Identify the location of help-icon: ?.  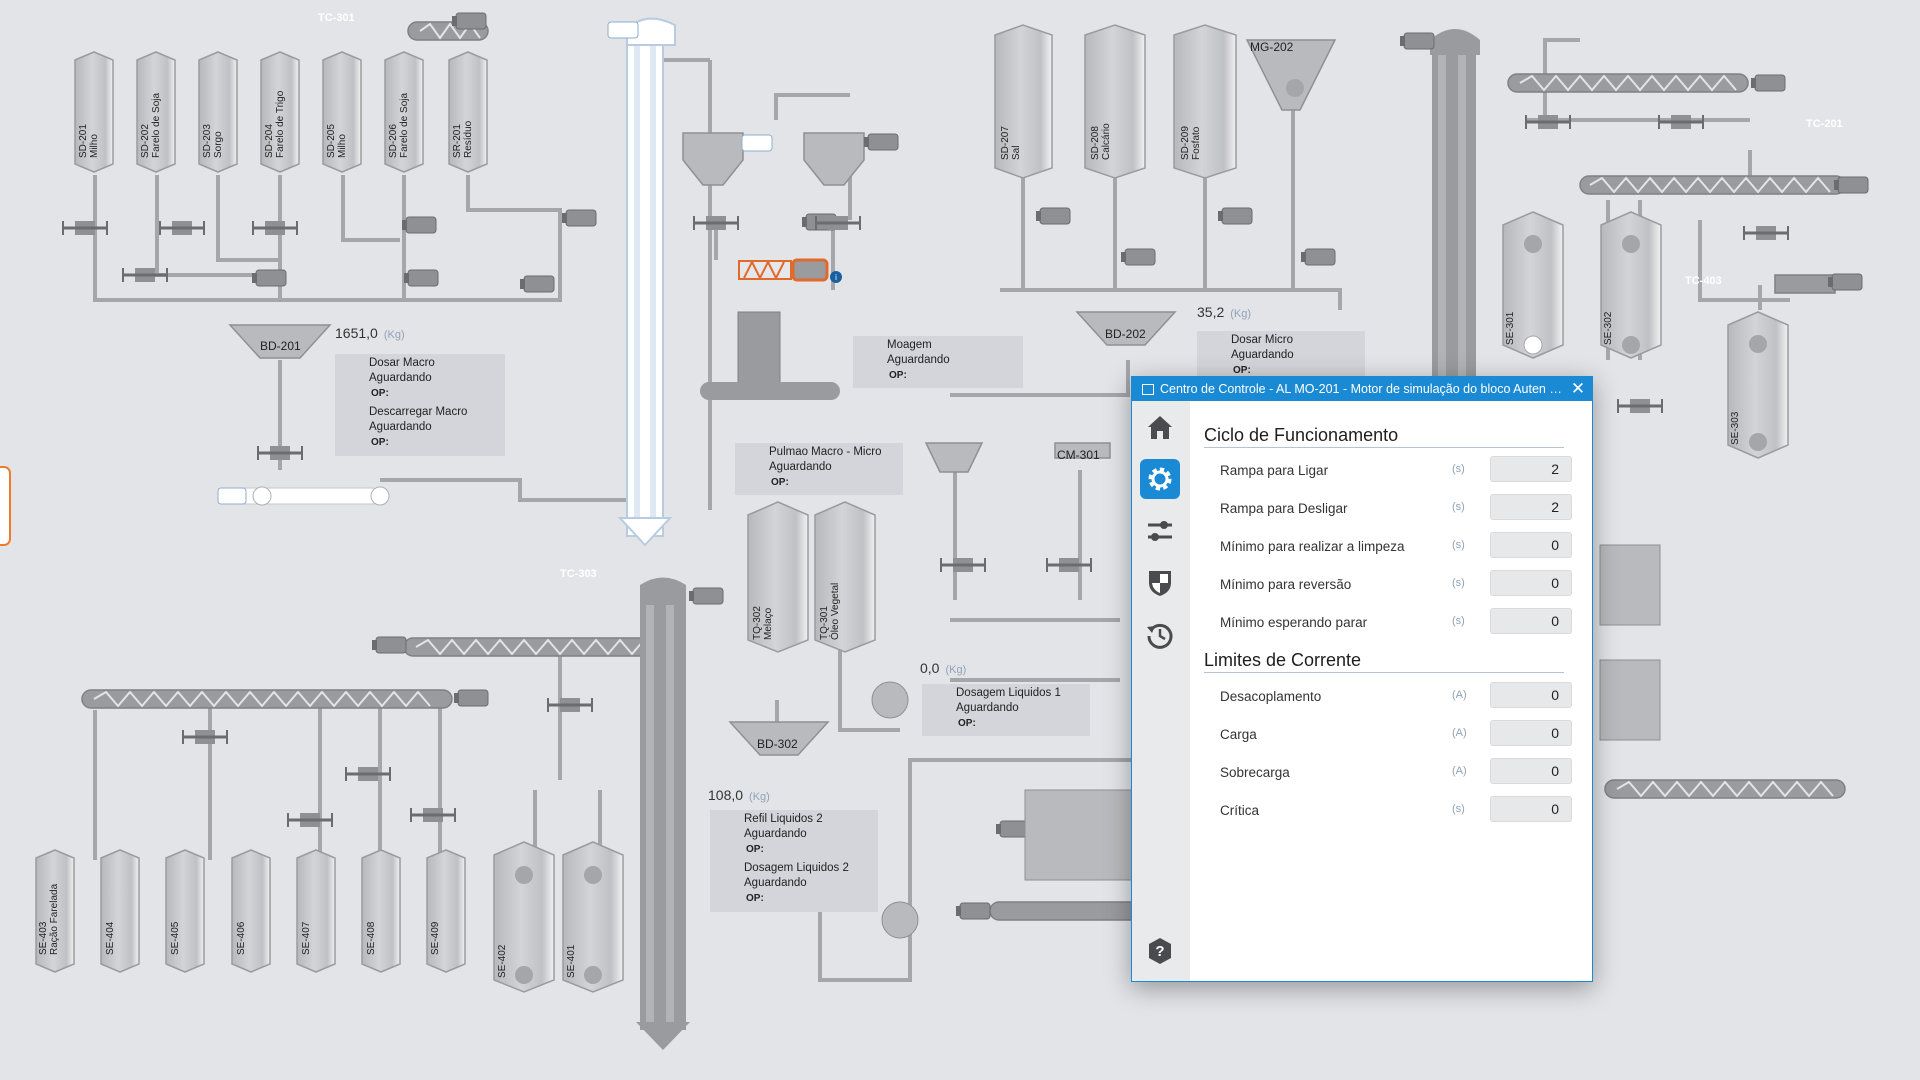
(1160, 951).